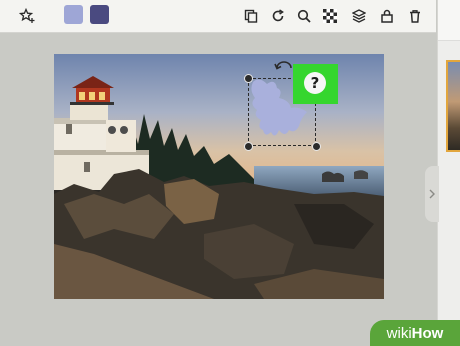 The height and width of the screenshot is (346, 460). I want to click on search-icon, so click(304, 16).